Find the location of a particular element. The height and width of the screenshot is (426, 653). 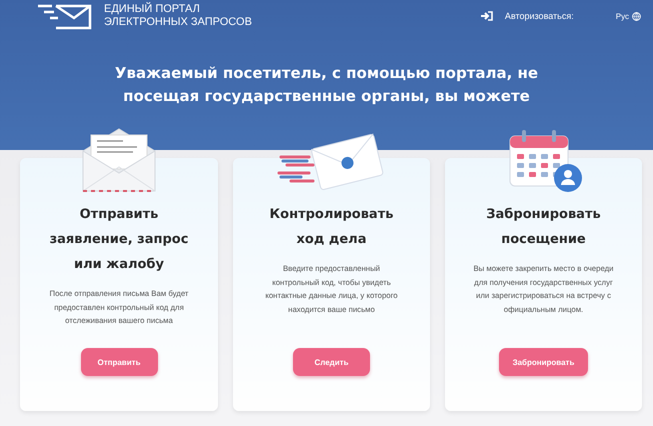

card-title: Забронировать посещение is located at coordinates (543, 227).